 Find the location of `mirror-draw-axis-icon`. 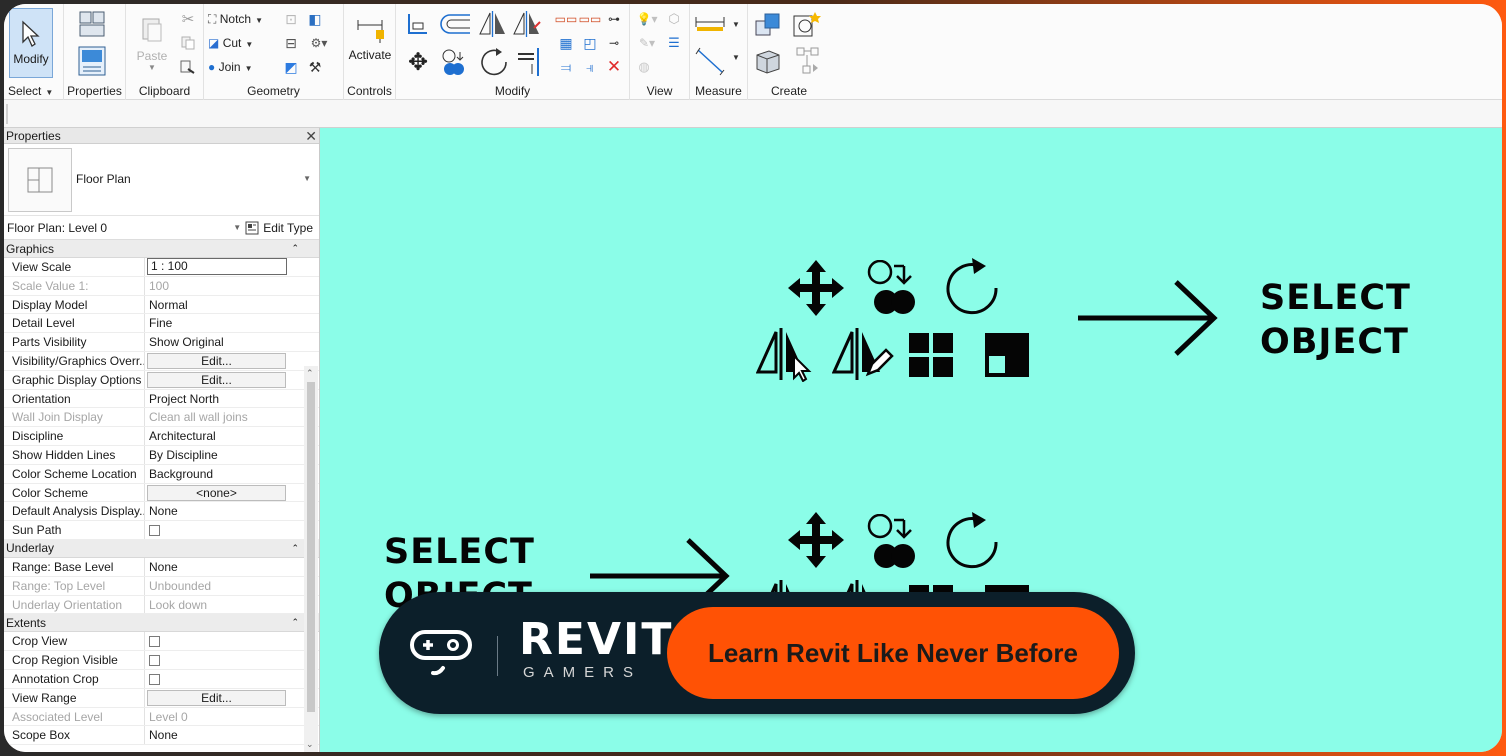

mirror-draw-axis-icon is located at coordinates (527, 24).